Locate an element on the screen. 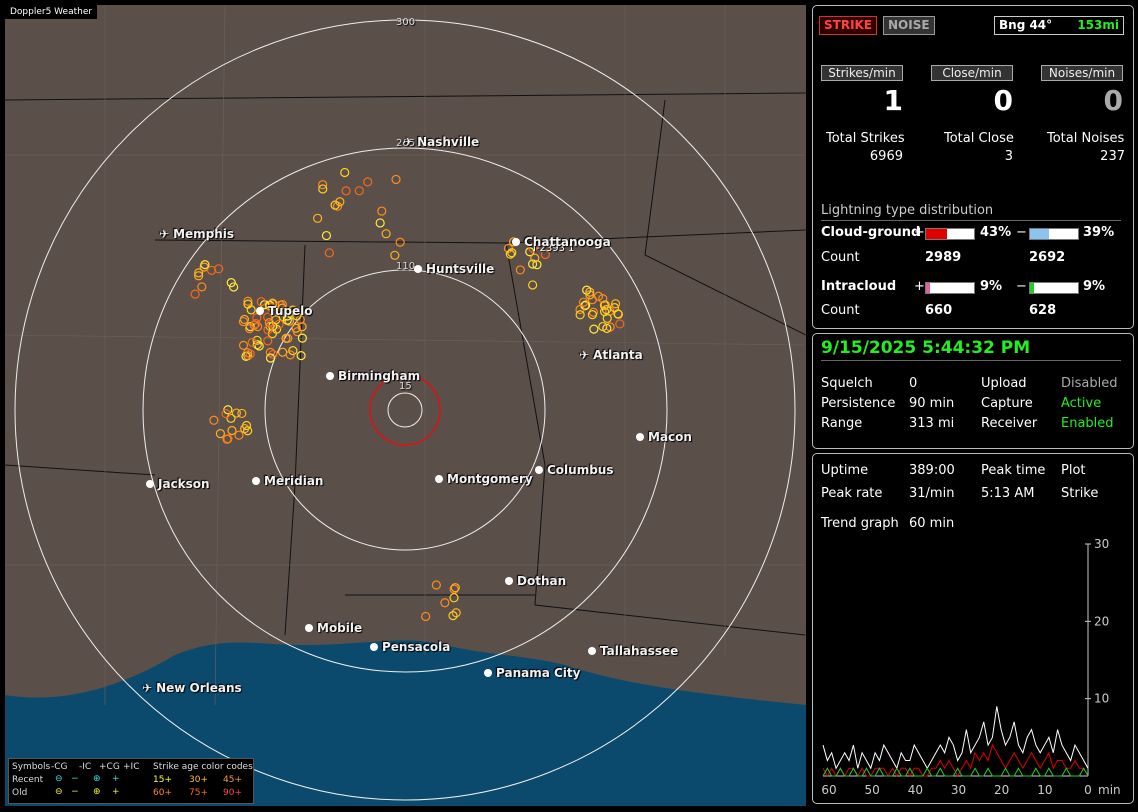 Image resolution: width=1138 pixels, height=812 pixels. legend-age-75: 75+ is located at coordinates (198, 793).